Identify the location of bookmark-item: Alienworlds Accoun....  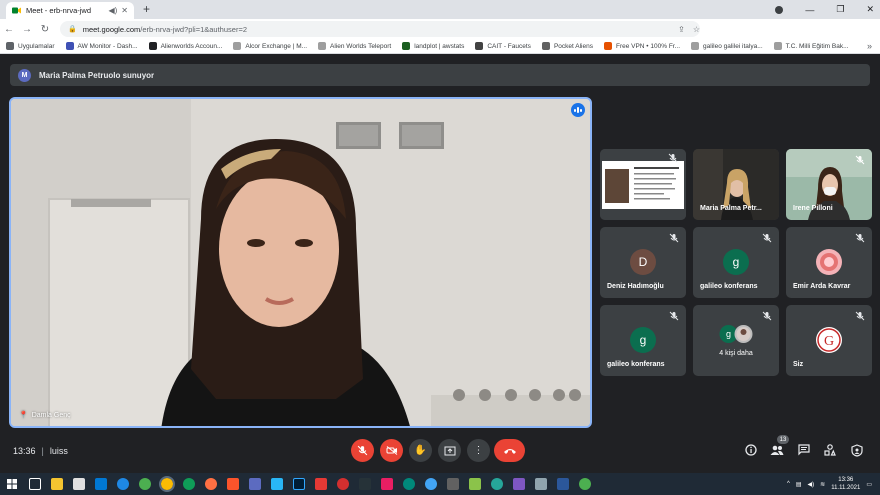
(185, 46).